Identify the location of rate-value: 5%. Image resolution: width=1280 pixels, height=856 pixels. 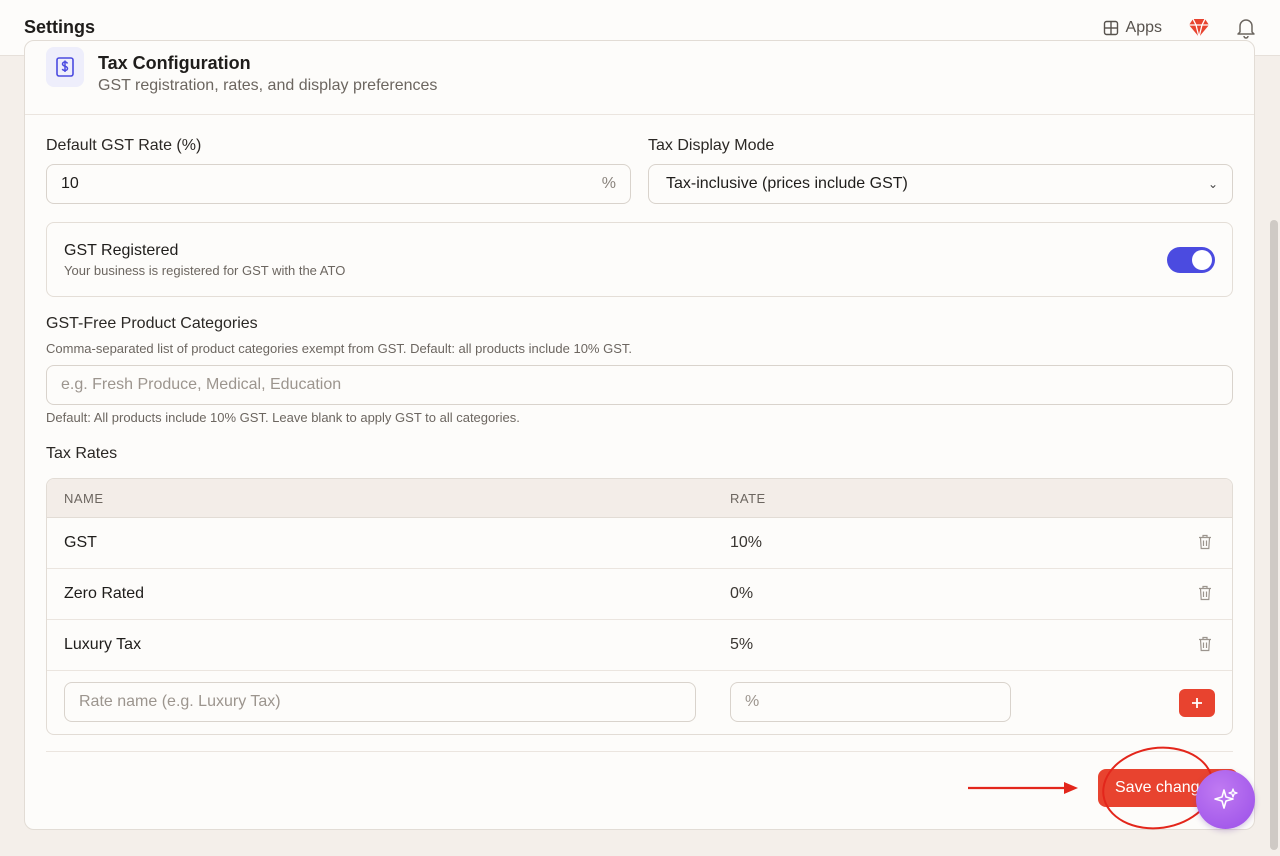
(742, 644).